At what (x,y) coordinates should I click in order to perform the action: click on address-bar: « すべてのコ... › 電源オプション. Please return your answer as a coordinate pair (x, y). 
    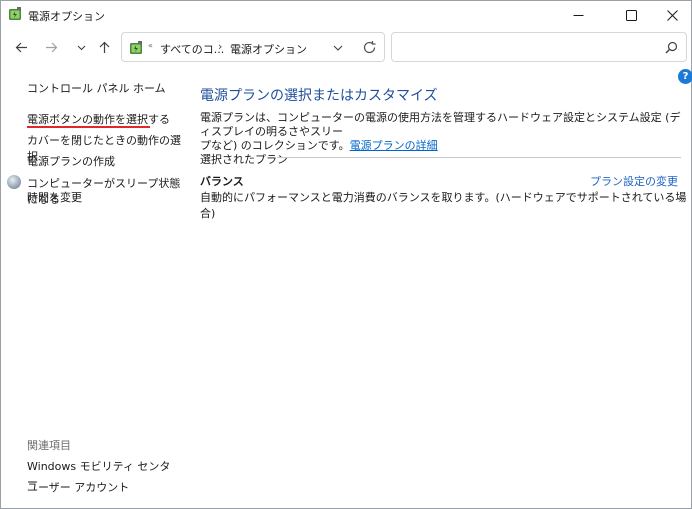
    Looking at the image, I should click on (253, 47).